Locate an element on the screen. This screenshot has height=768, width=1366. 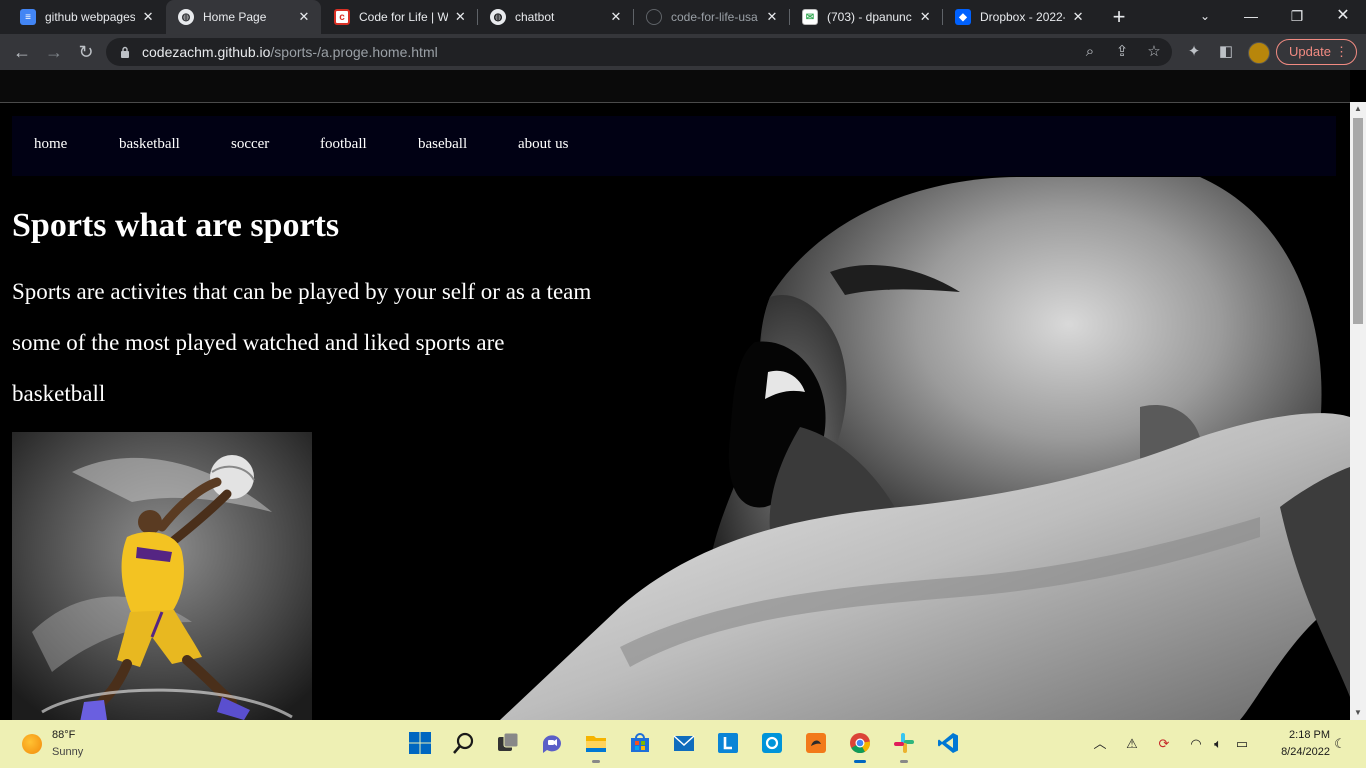
zoom-icon: ⌕ is located at coordinates (1090, 52).